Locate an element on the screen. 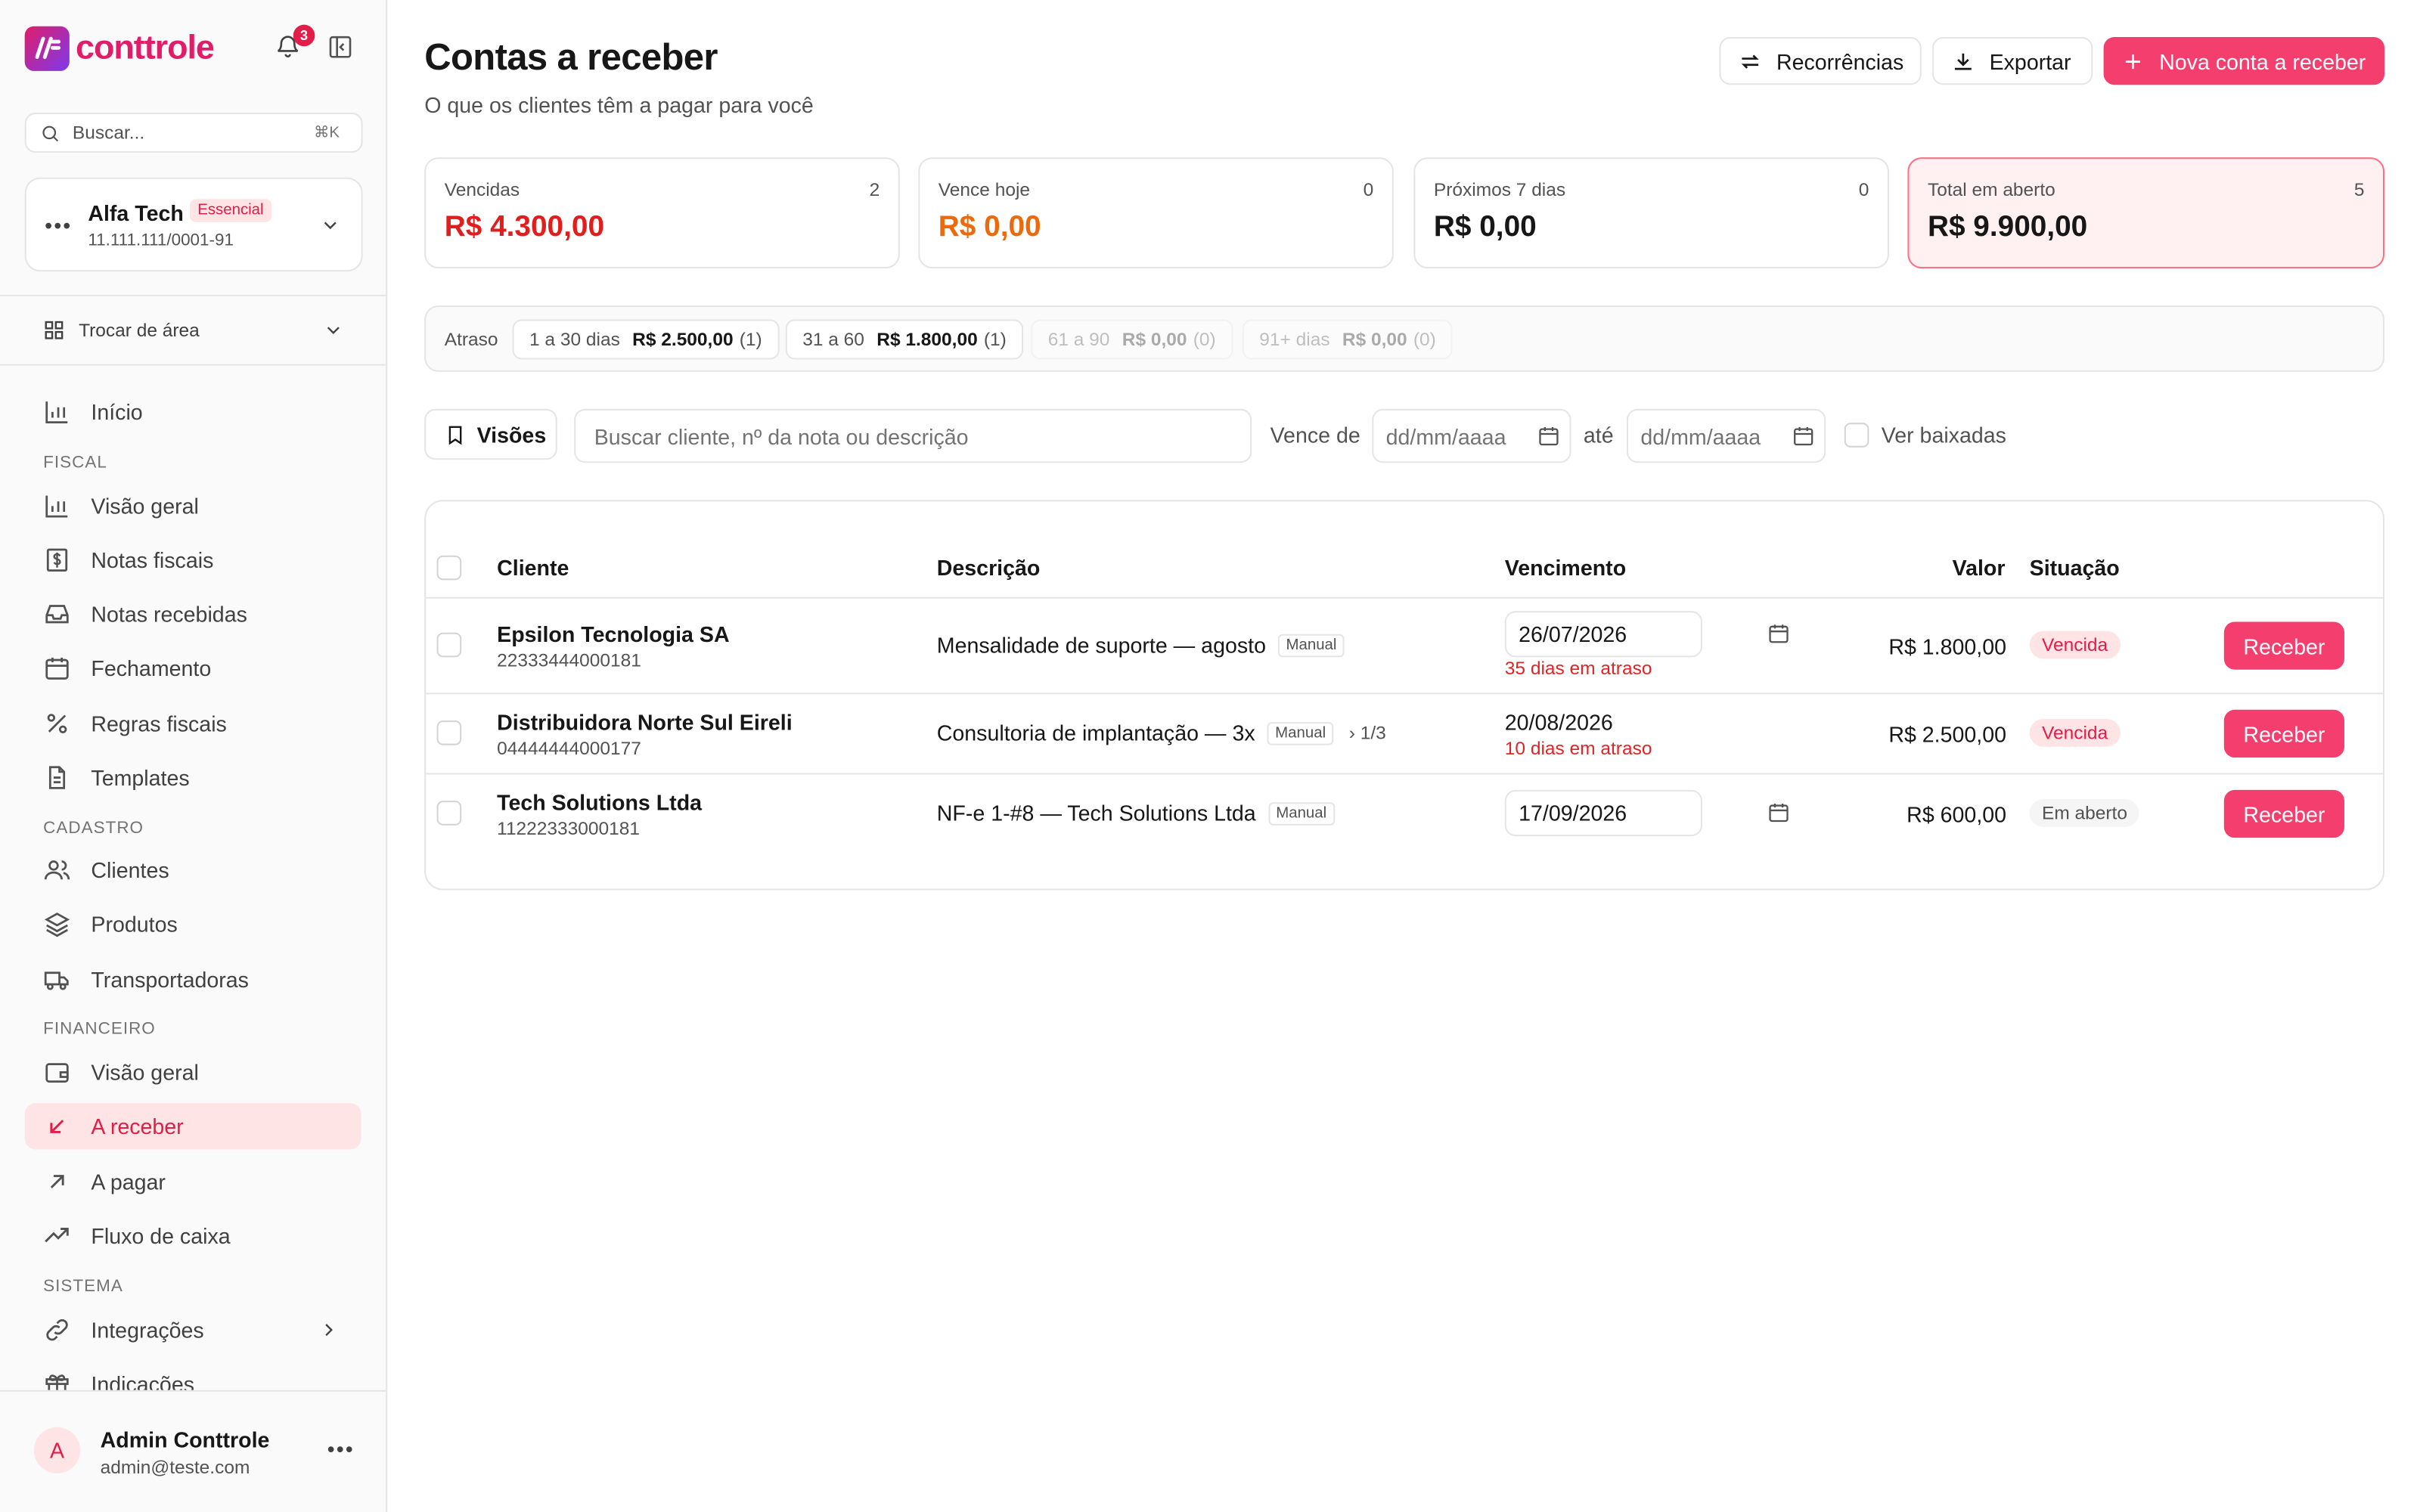 This screenshot has height=1512, width=2420. client-doc: 04444444000177 is located at coordinates (569, 748).